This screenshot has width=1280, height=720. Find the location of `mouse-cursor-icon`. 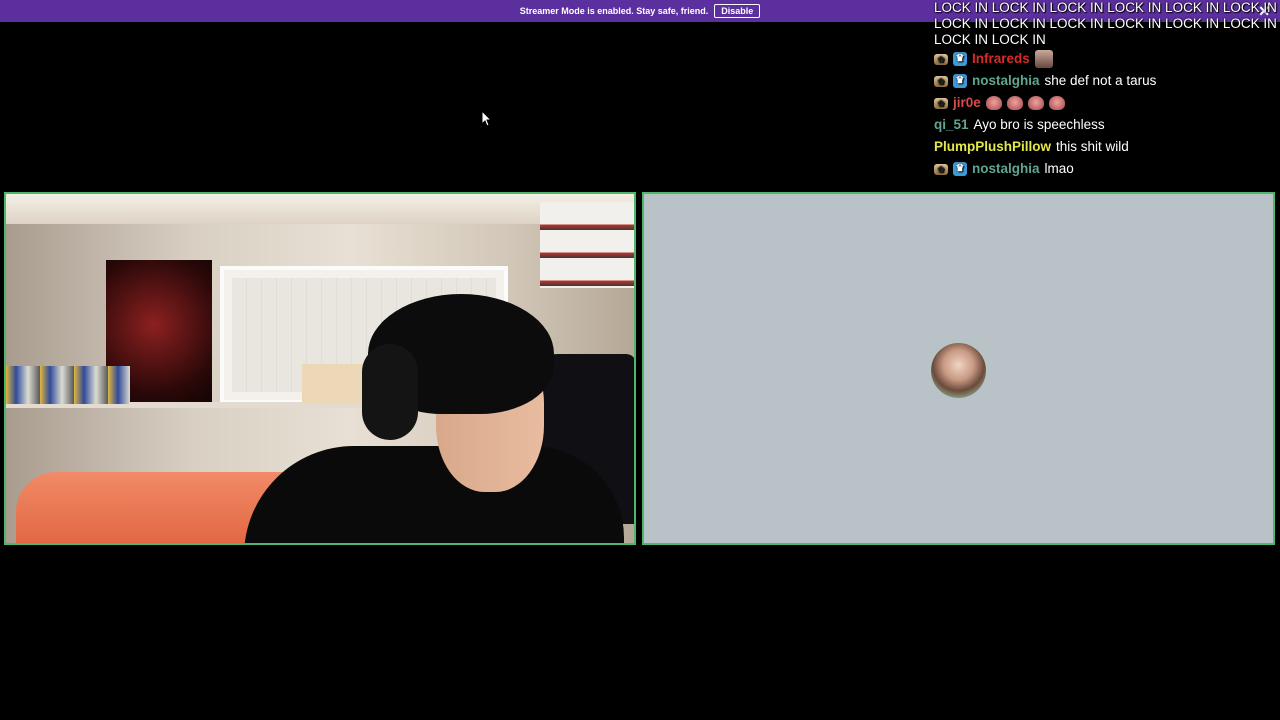

mouse-cursor-icon is located at coordinates (487, 119).